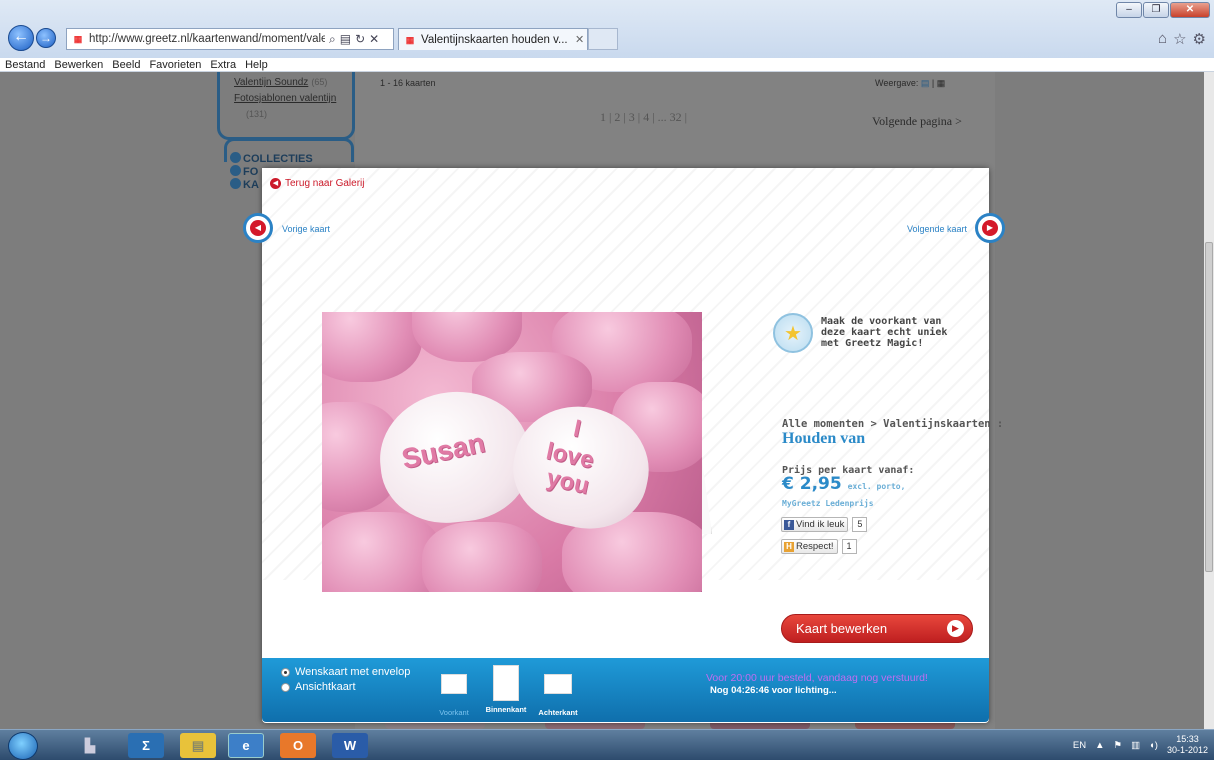  I want to click on new-tab-button, so click(603, 39).